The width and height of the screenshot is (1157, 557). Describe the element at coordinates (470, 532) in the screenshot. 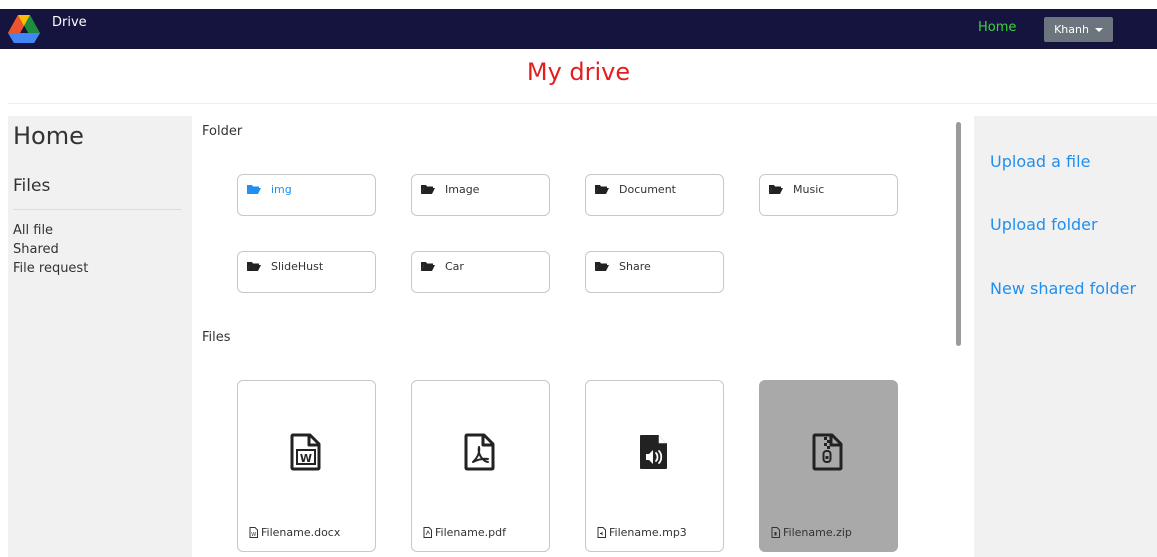

I see `file-name: Filename.pdf` at that location.